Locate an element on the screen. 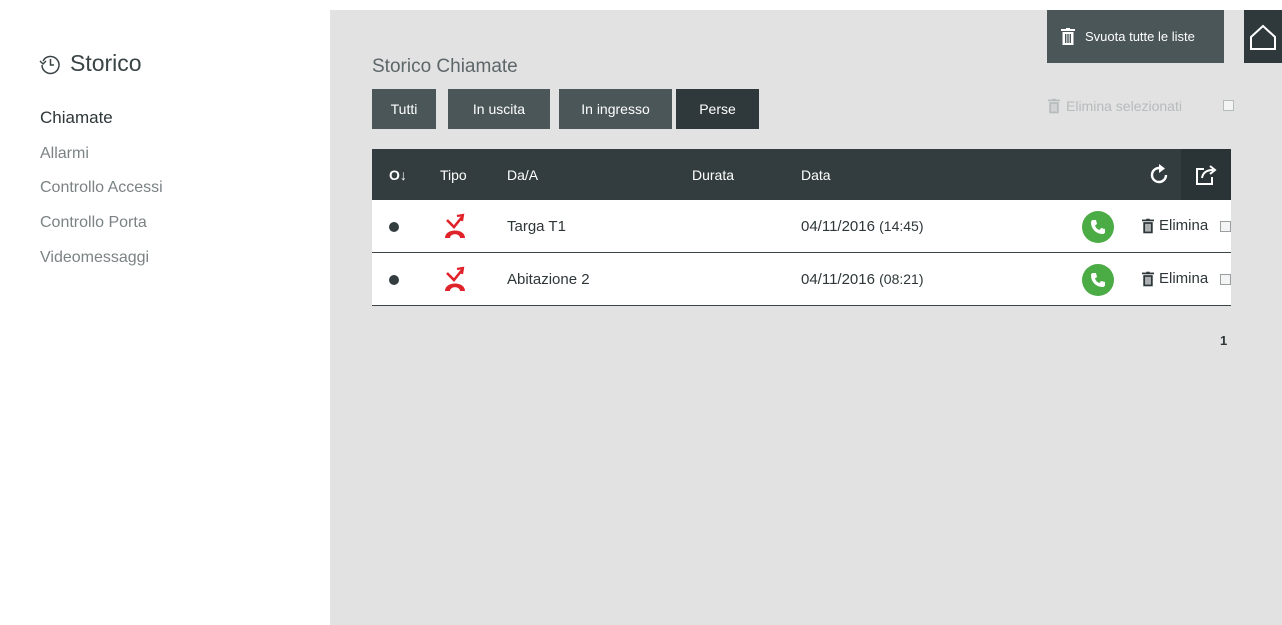 The height and width of the screenshot is (625, 1282). home-button is located at coordinates (1263, 36).